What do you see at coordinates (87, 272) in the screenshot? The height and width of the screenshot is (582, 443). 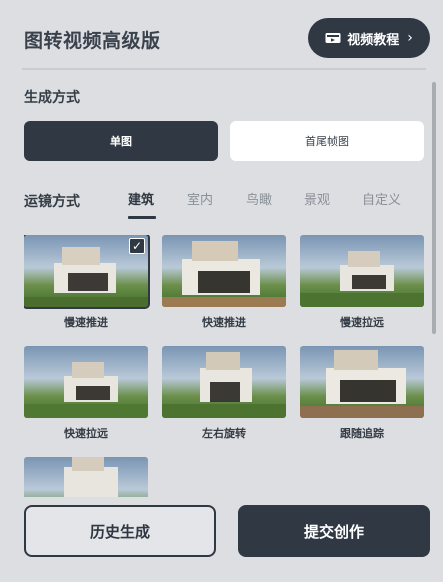 I see `preset-thumbnail: ✓` at bounding box center [87, 272].